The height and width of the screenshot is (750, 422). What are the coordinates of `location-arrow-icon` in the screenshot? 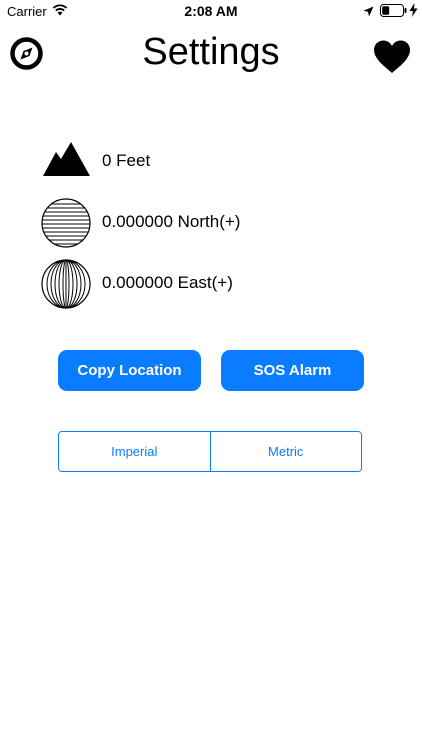 It's located at (368, 13).